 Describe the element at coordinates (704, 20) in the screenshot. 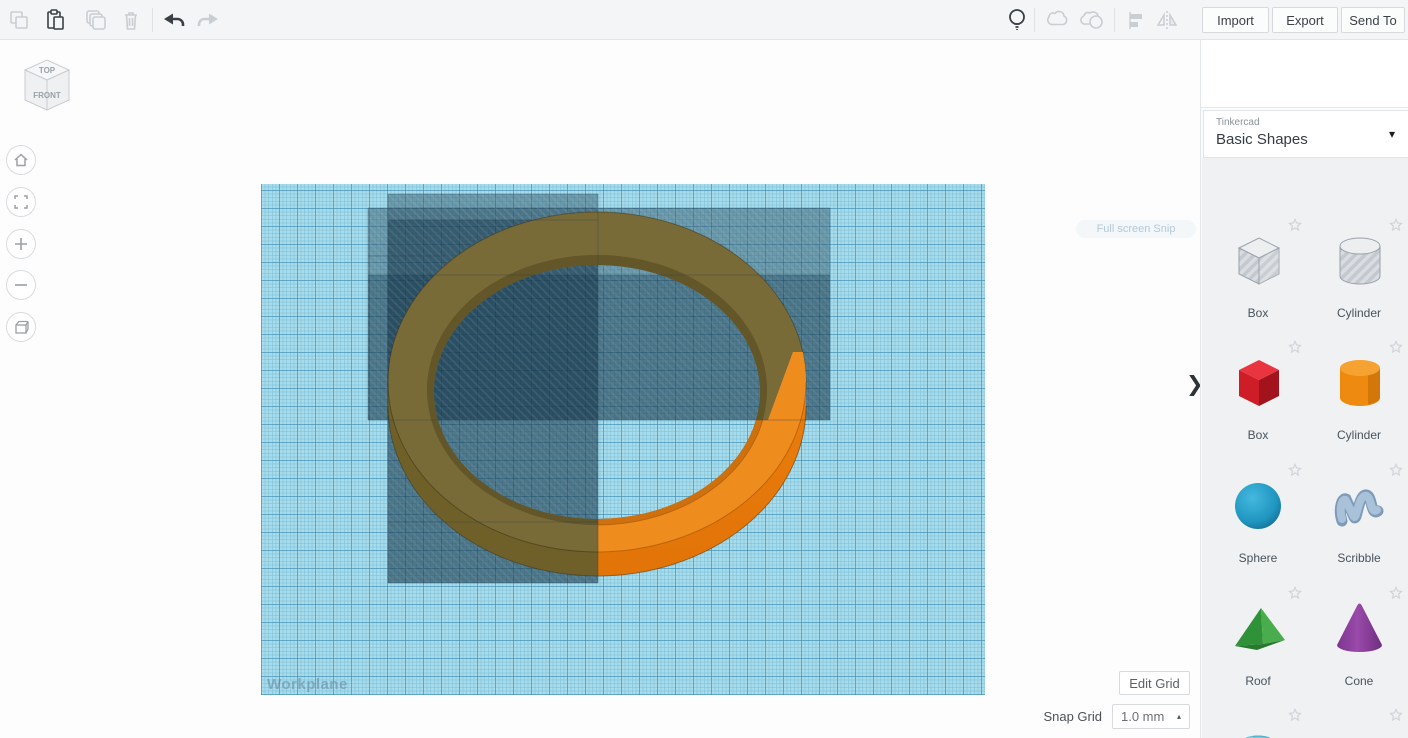

I see `top-toolbar: Import Export Send To` at that location.